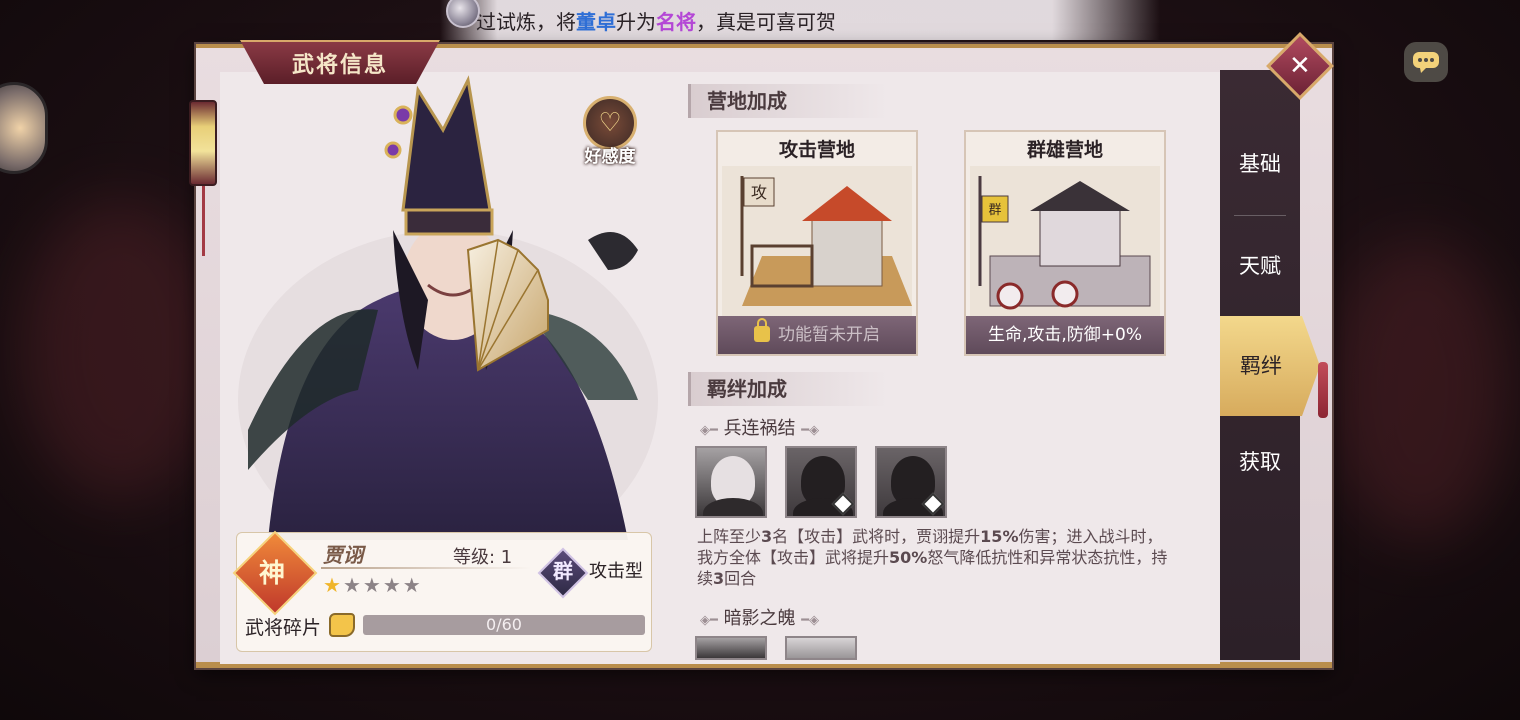  I want to click on camp-card-faction: 群雄营地 群 生命,攻击,防御+0%, so click(1065, 243).